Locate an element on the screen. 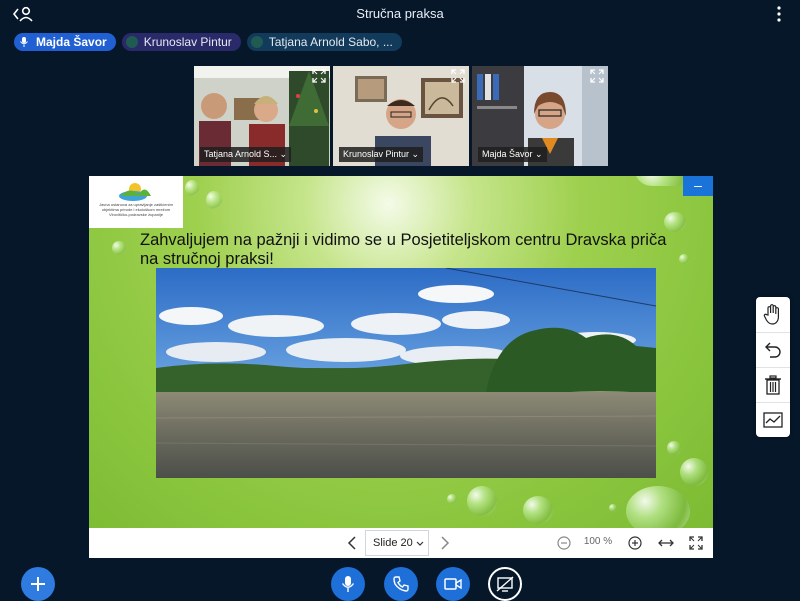 Image resolution: width=800 pixels, height=601 pixels. audio-button is located at coordinates (401, 584).